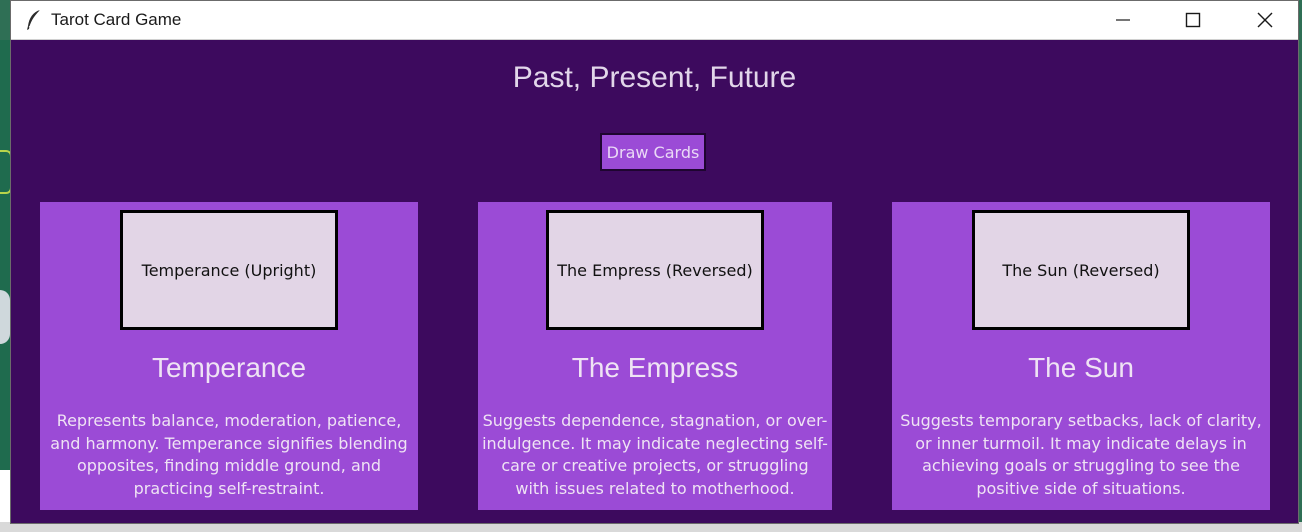  Describe the element at coordinates (654, 20) in the screenshot. I see `title-bar: Tarot Card Game` at that location.